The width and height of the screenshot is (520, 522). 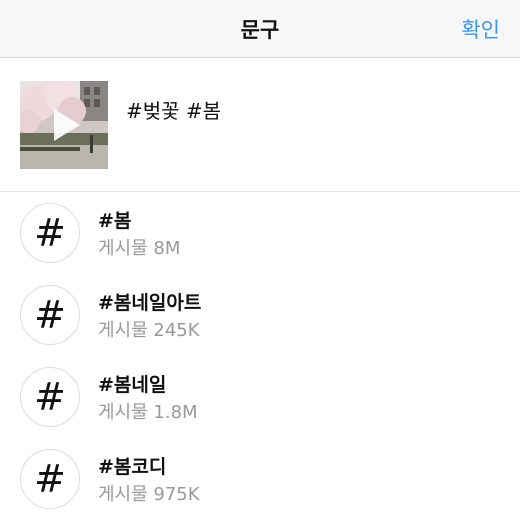 I want to click on hashtag-name: #봄네일, so click(x=132, y=385).